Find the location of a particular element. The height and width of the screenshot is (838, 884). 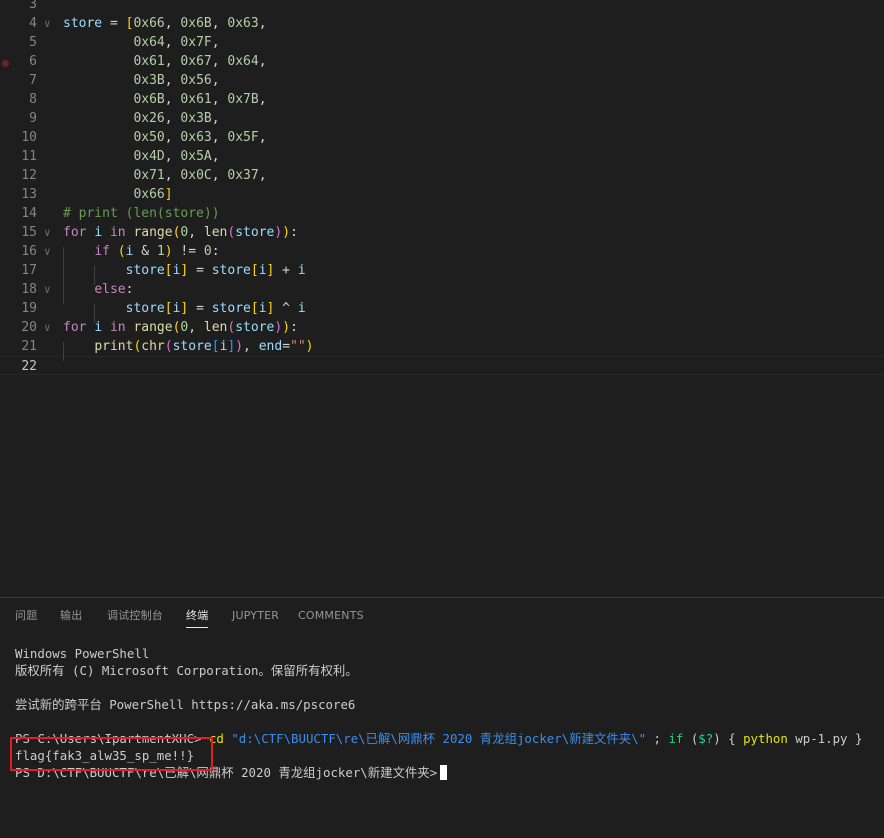

code-line: 8 0x6B, 0x61, 0x7B, is located at coordinates (442, 99).